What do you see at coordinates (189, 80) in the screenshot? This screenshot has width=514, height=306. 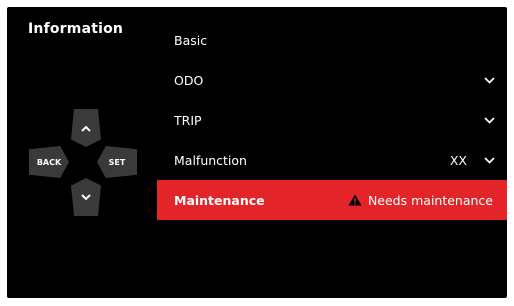 I see `menu-item-label: ODO` at bounding box center [189, 80].